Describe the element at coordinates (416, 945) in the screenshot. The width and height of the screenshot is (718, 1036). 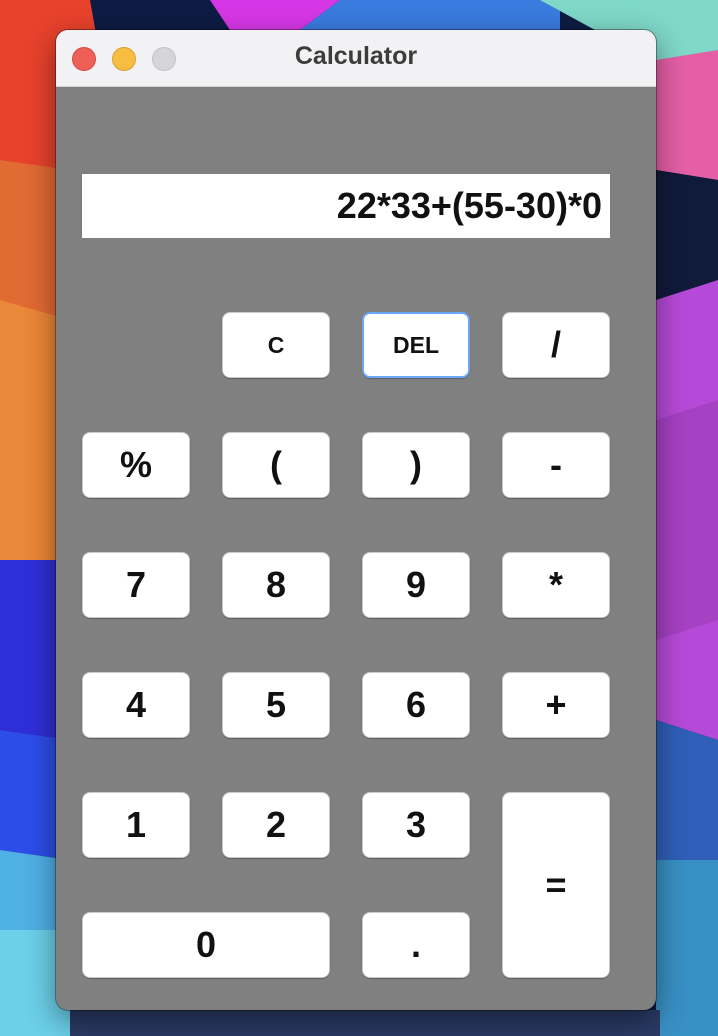
I see `decimal-button: .` at that location.